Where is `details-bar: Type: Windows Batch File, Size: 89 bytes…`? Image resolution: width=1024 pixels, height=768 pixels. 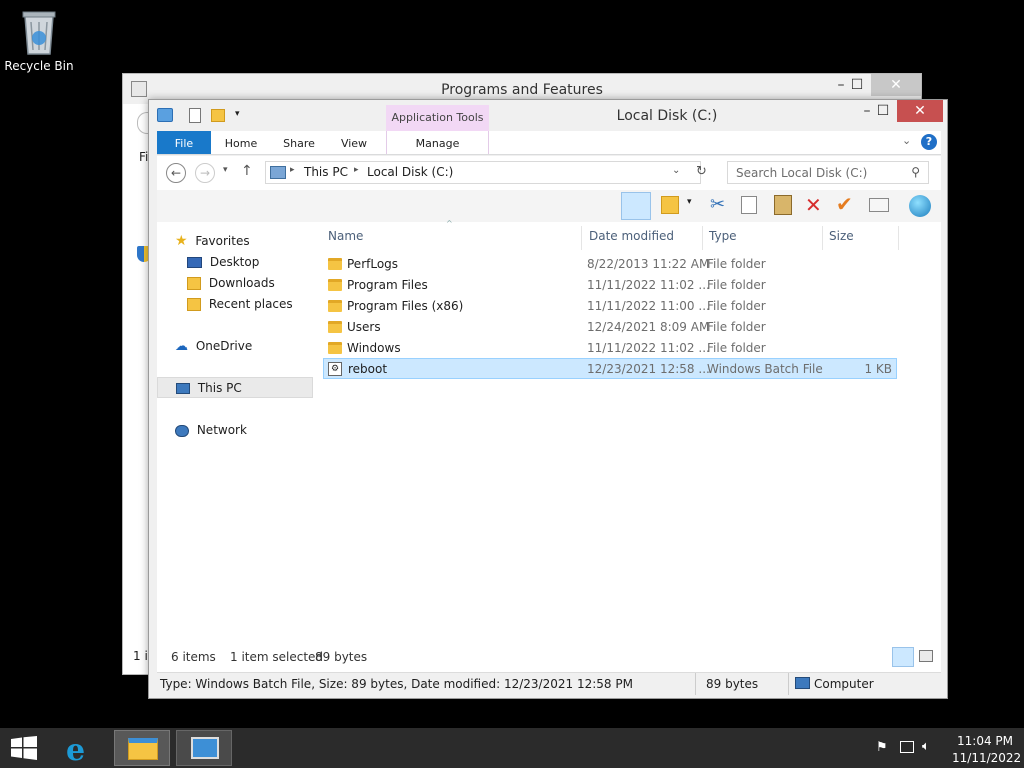 details-bar: Type: Windows Batch File, Size: 89 bytes… is located at coordinates (549, 683).